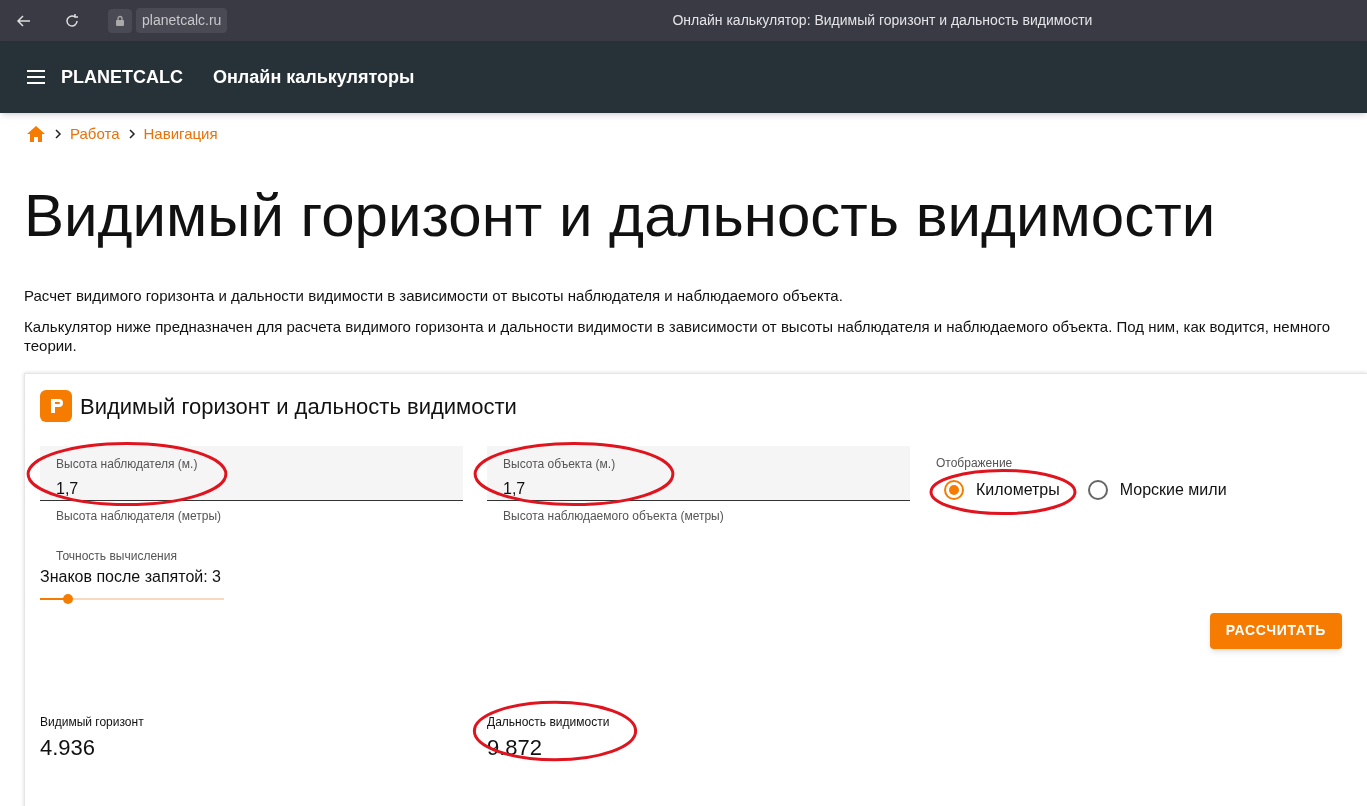 This screenshot has width=1367, height=806. I want to click on menu-icon, so click(36, 77).